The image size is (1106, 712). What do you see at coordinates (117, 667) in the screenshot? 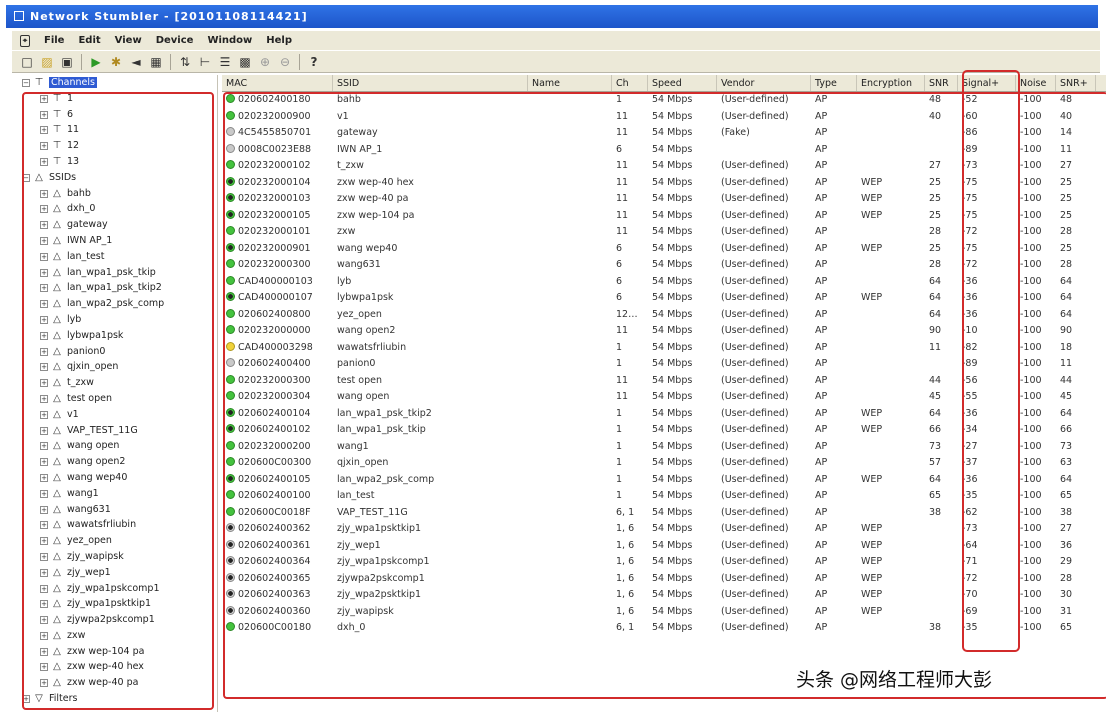
I see `tree-item-ssid: + △ zxw wep-40 hex` at bounding box center [117, 667].